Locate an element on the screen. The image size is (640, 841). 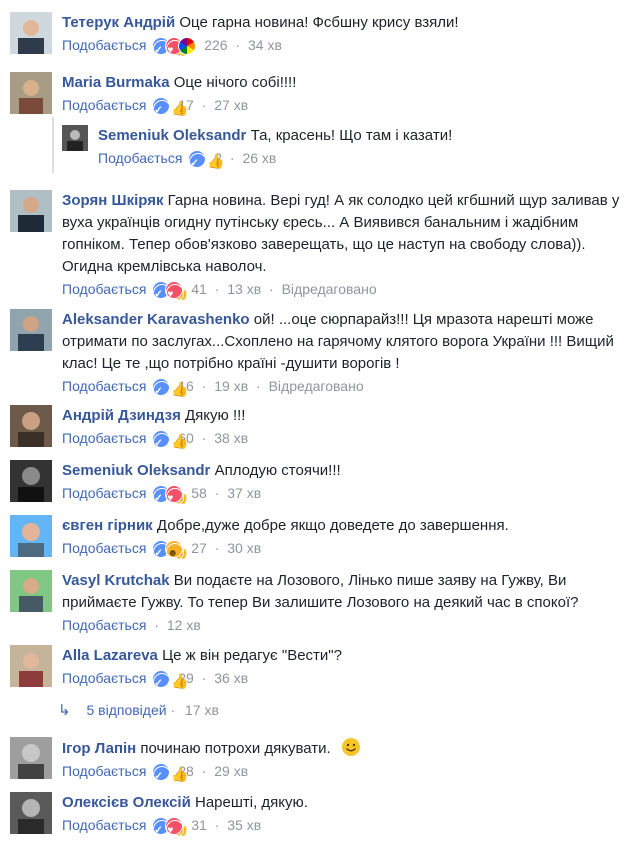
reaction-count: 41 is located at coordinates (199, 289).